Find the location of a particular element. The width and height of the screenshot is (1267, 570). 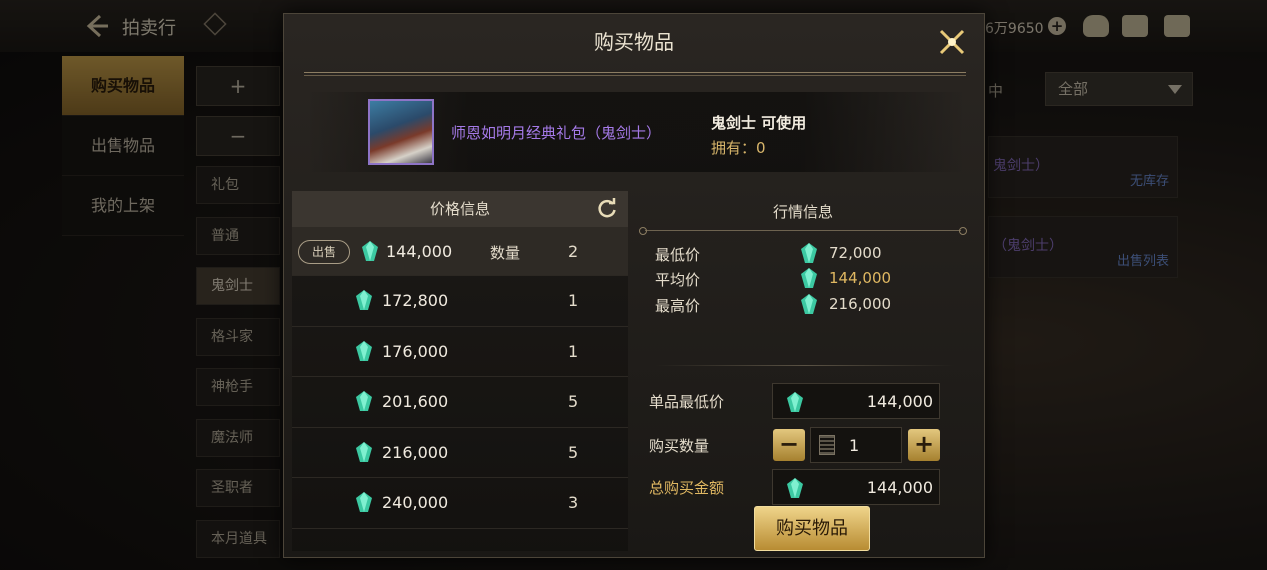

price-row: 172,800 1 is located at coordinates (460, 301).